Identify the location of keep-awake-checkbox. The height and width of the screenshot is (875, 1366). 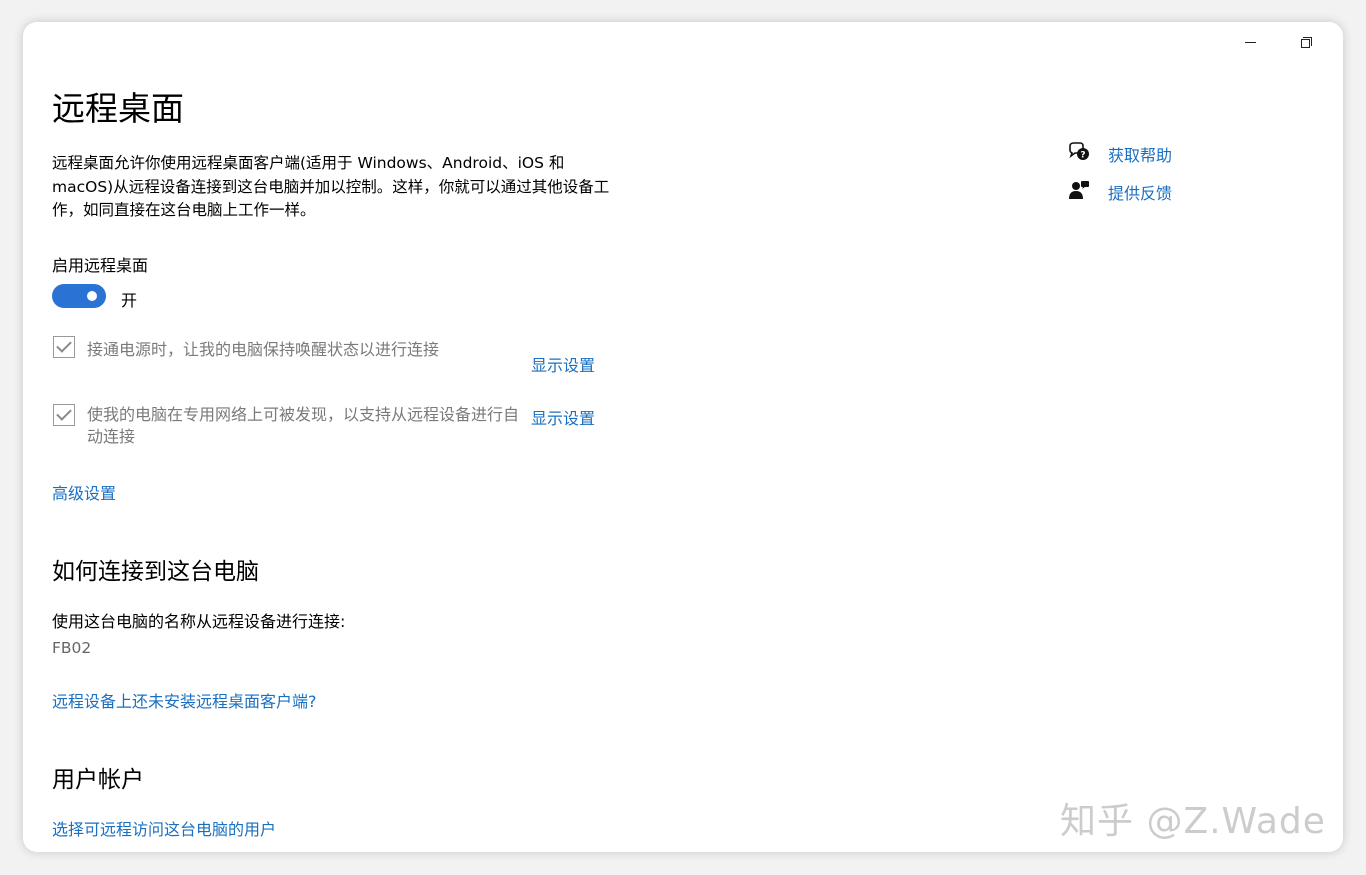
(64, 347).